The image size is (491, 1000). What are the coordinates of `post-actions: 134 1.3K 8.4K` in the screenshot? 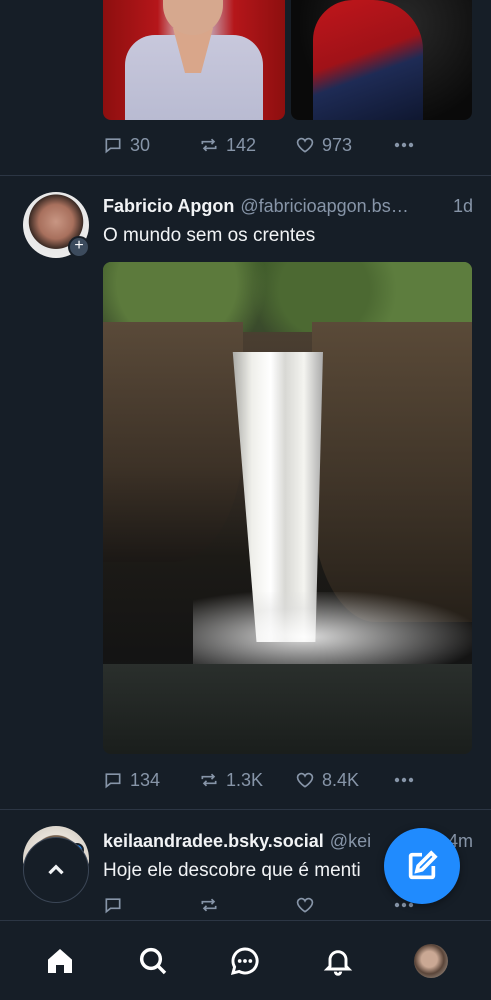 It's located at (259, 780).